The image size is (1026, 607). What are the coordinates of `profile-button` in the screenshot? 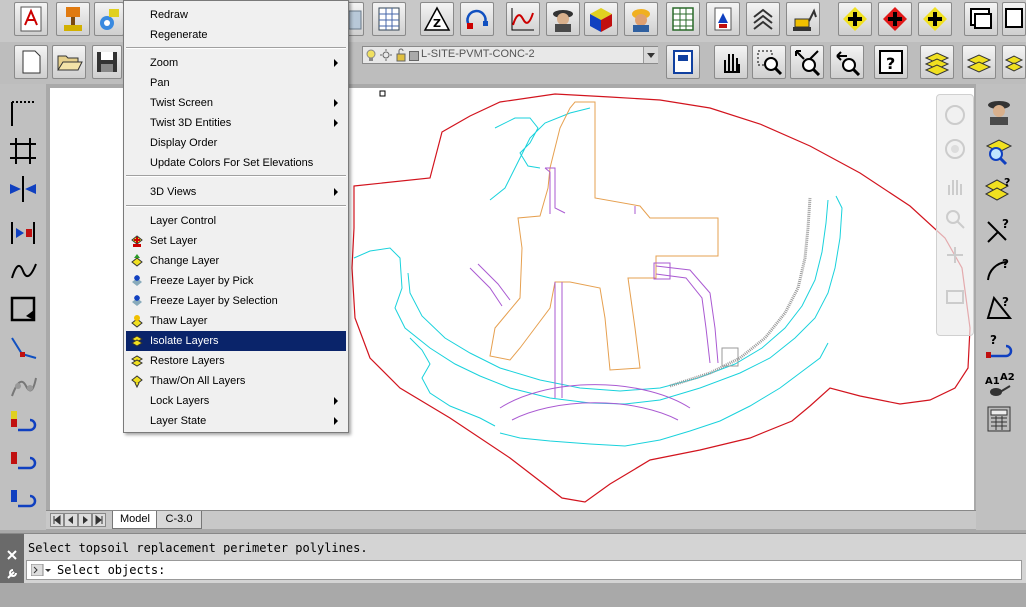 It's located at (523, 19).